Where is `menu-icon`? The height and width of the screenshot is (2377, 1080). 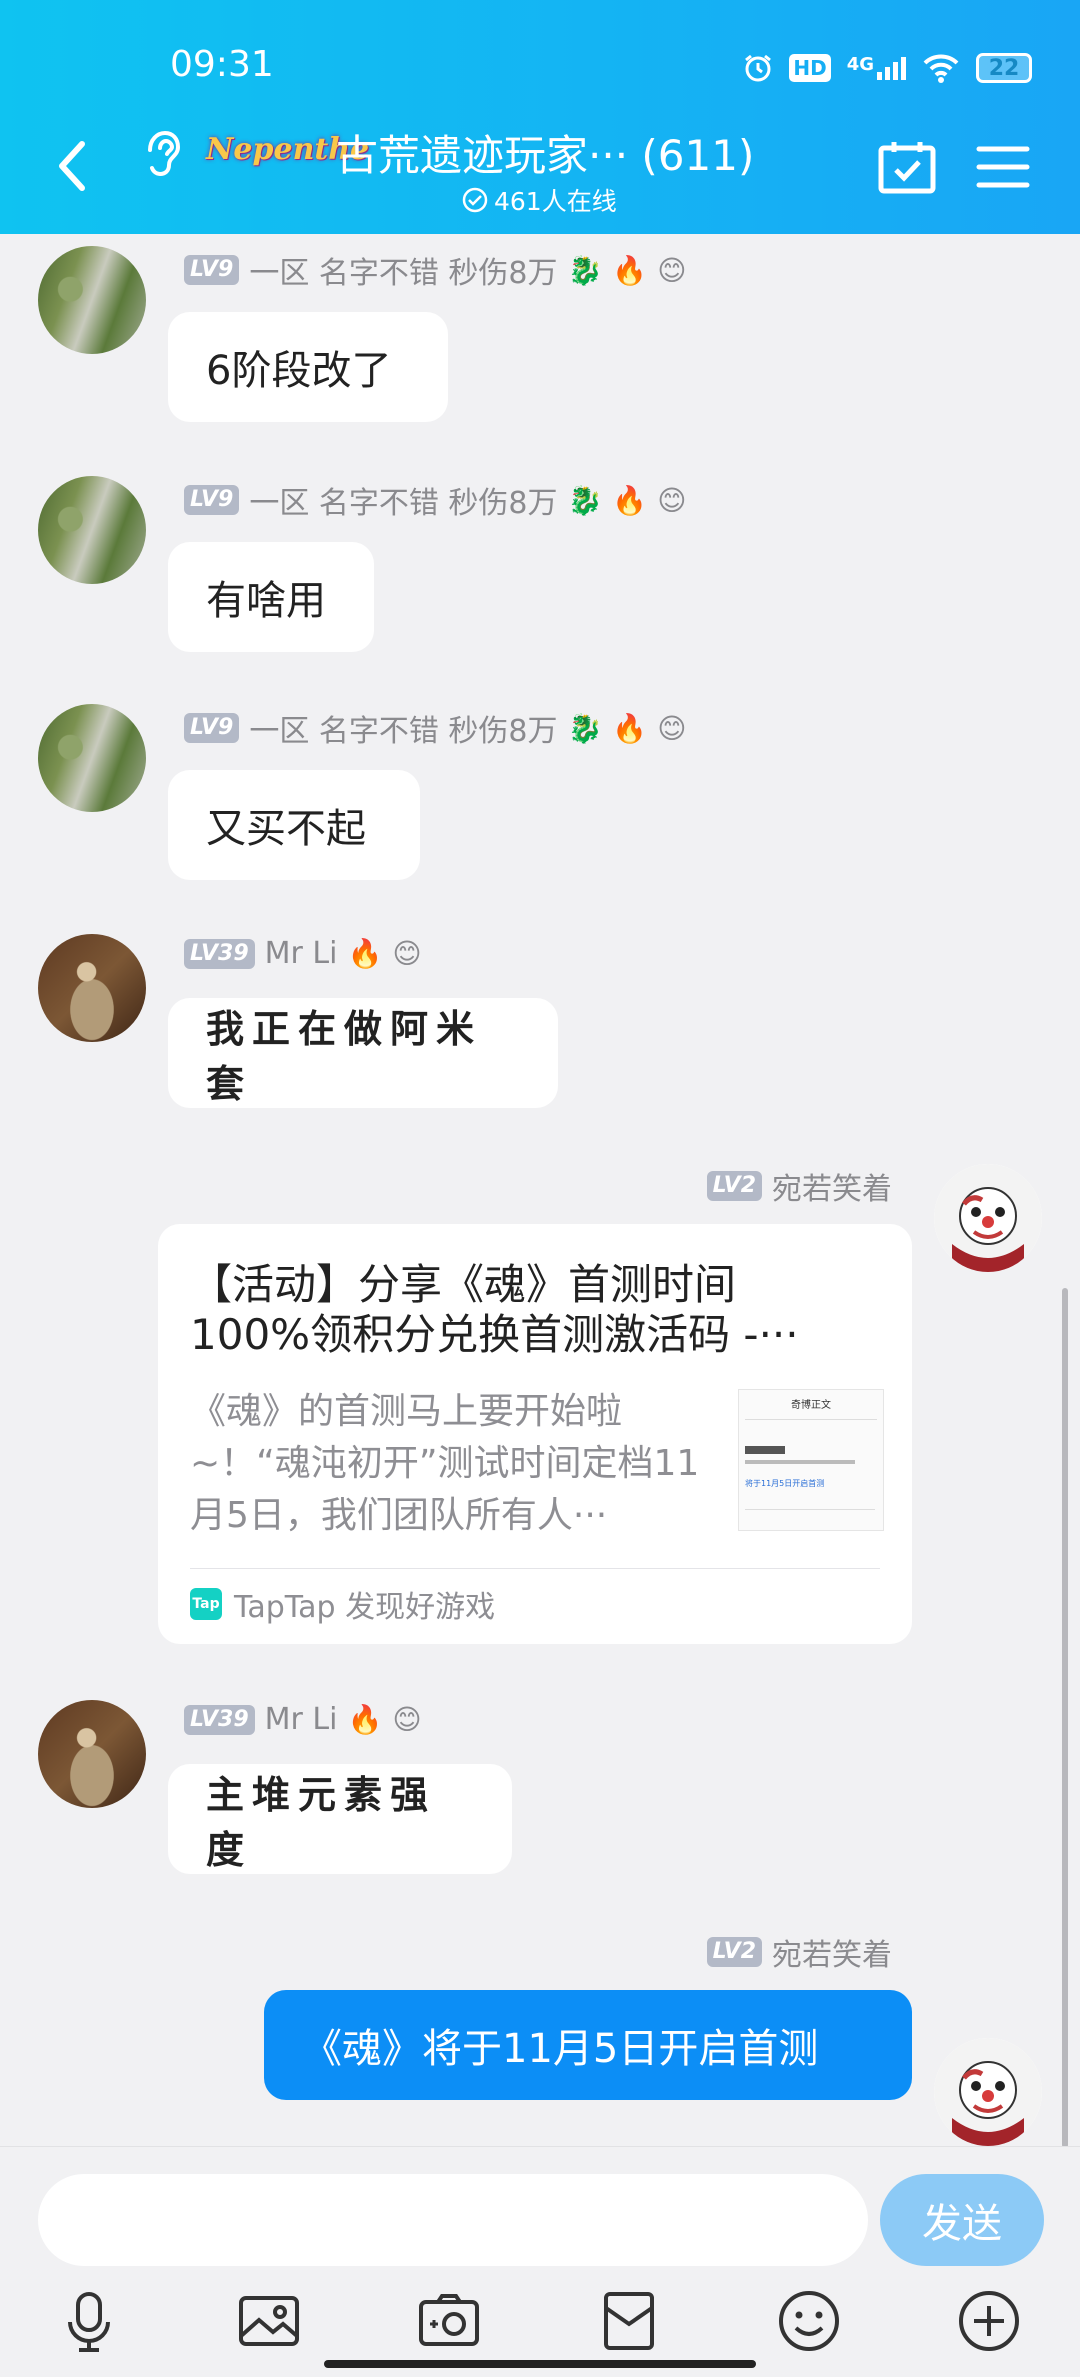 menu-icon is located at coordinates (1003, 167).